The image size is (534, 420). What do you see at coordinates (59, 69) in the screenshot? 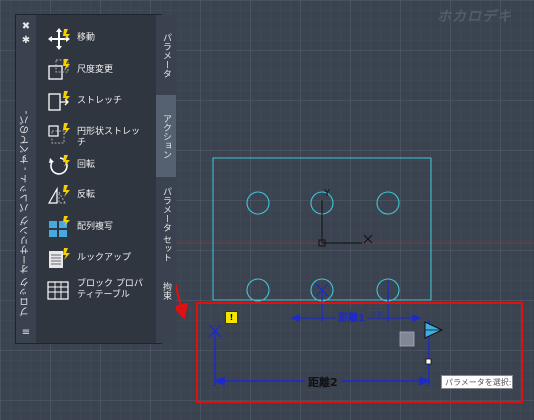
I see `scale-icon` at bounding box center [59, 69].